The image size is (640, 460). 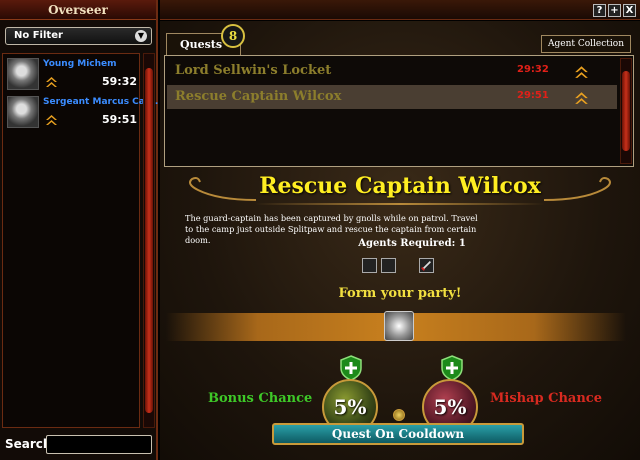 What do you see at coordinates (99, 444) in the screenshot?
I see `search-input` at bounding box center [99, 444].